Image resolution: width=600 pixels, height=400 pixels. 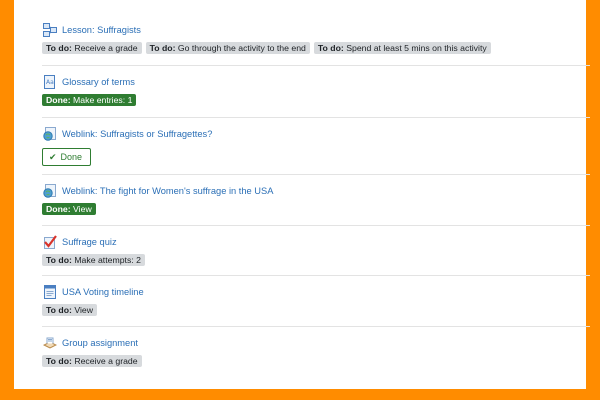 I want to click on glossary-icon: Aa, so click(x=50, y=82).